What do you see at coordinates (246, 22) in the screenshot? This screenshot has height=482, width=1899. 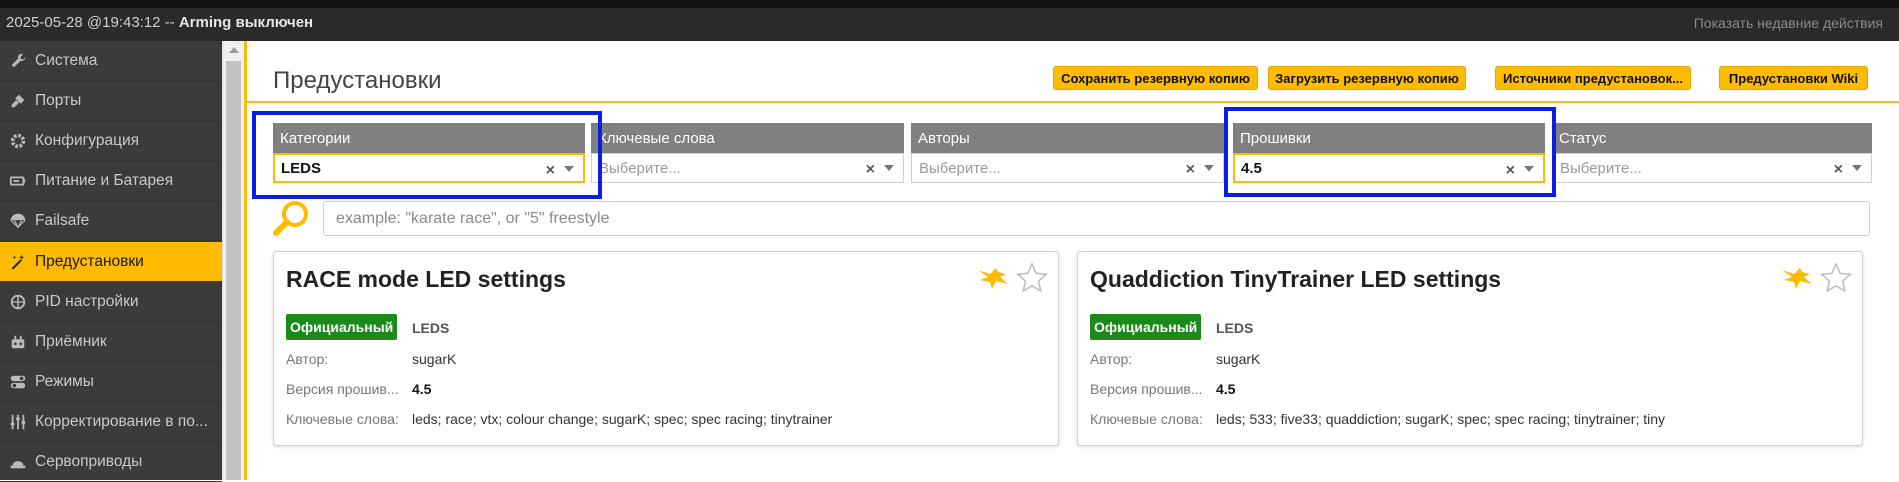 I see `arming-status: Arming выключен` at bounding box center [246, 22].